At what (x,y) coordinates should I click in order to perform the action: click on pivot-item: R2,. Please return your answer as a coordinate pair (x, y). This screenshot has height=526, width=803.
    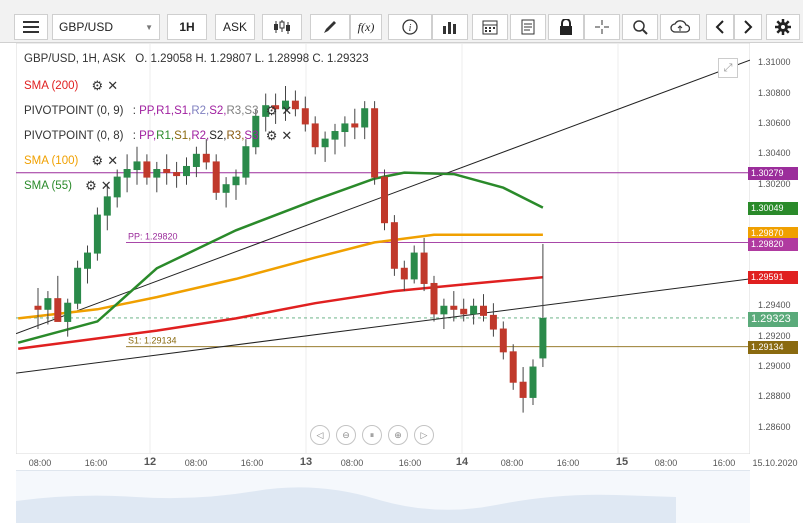
    Looking at the image, I should click on (200, 136).